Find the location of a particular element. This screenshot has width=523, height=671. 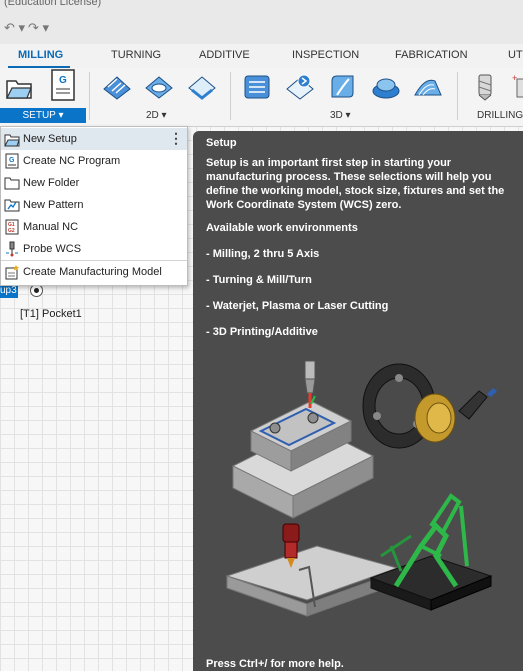

3d-pocket-button is located at coordinates (300, 87).